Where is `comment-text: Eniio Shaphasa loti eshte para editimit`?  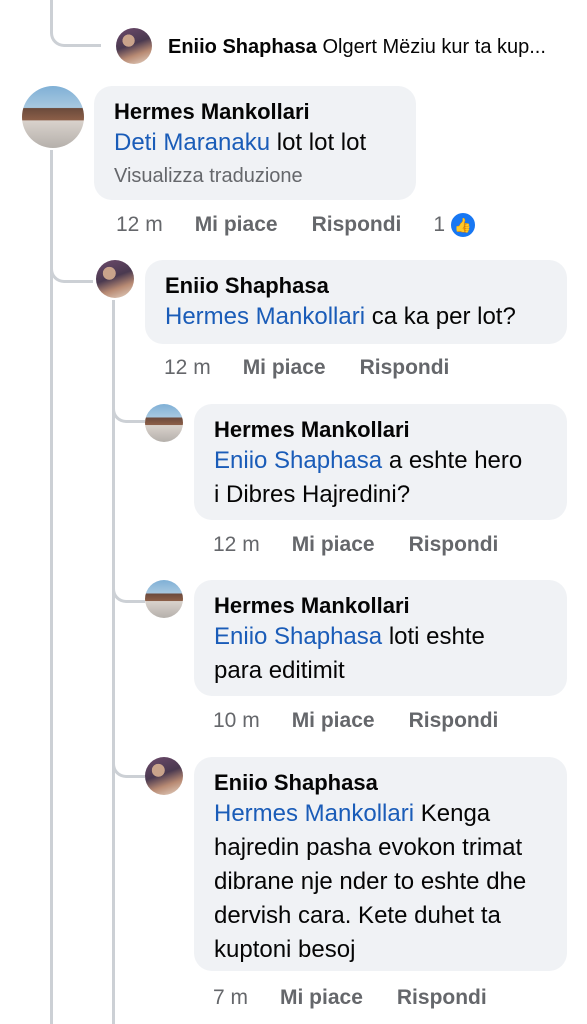
comment-text: Eniio Shaphasa loti eshte para editimit is located at coordinates (349, 653).